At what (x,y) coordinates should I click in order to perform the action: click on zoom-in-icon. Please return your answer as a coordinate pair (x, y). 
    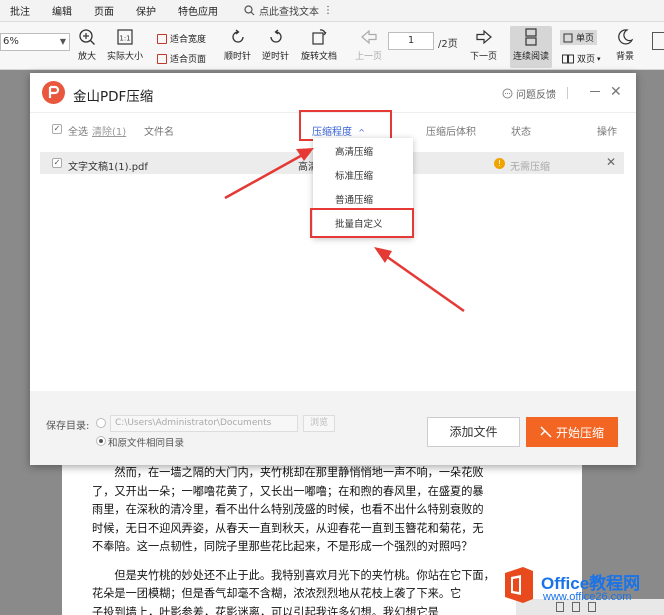
    Looking at the image, I should click on (87, 37).